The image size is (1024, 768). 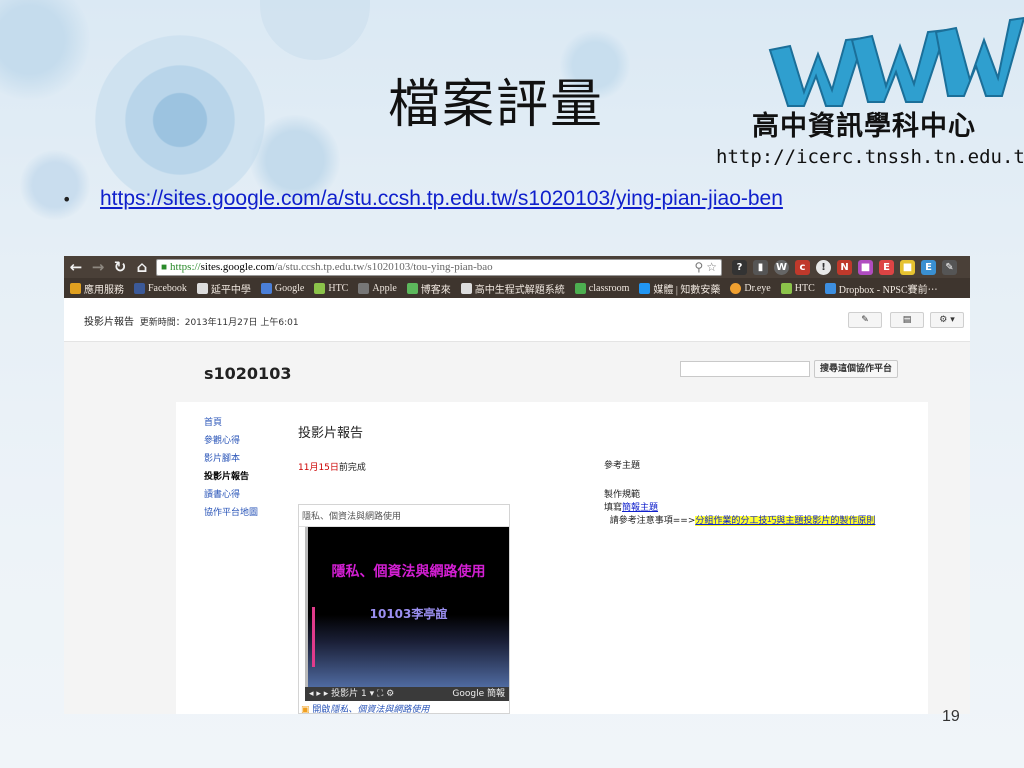 I want to click on site-edit-bar: 投影片報告 更新時間：2013年11月27日 上午6:01 ✎ ▤ ⚙ ▾, so click(x=517, y=320).